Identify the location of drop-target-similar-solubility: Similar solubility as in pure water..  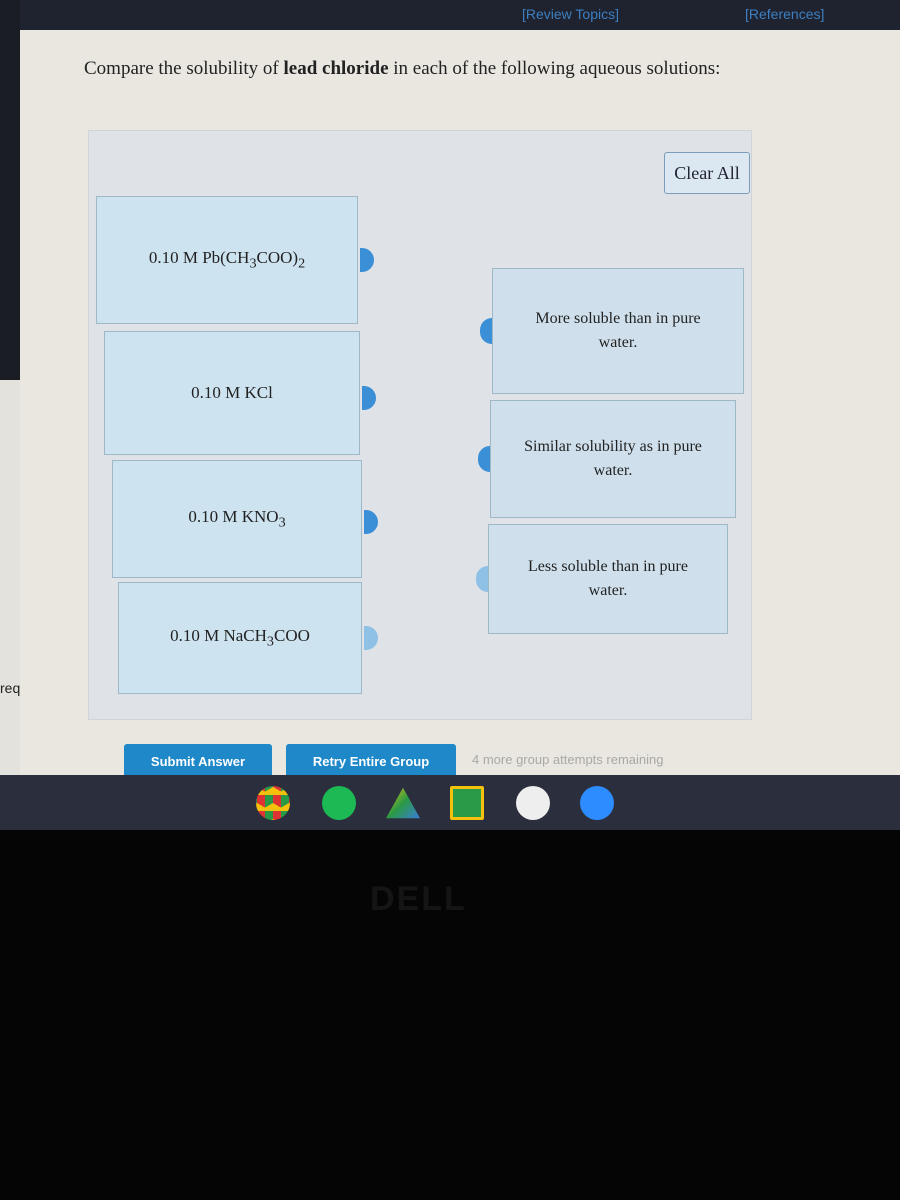
(613, 459).